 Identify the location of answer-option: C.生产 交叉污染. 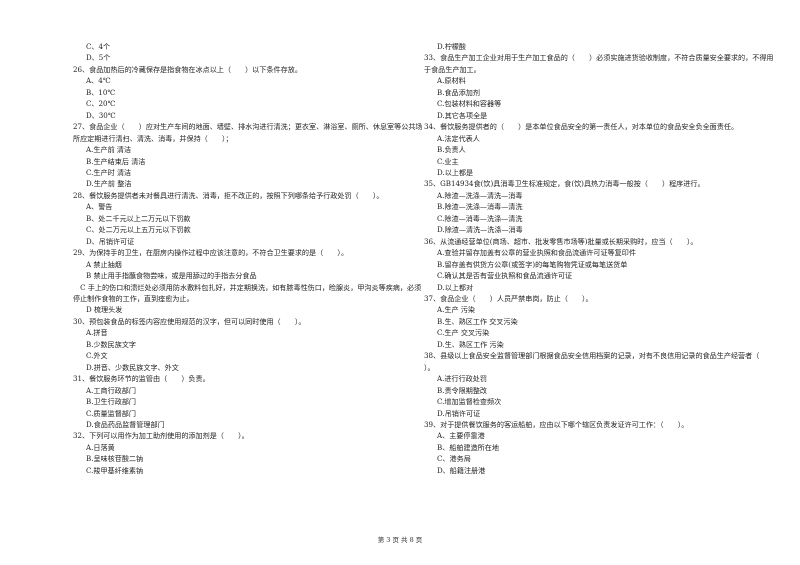
(463, 333).